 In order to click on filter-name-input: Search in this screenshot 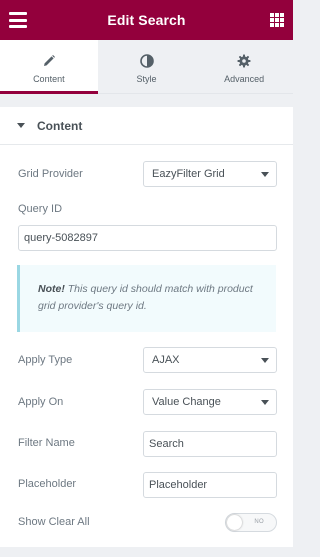, I will do `click(210, 444)`.